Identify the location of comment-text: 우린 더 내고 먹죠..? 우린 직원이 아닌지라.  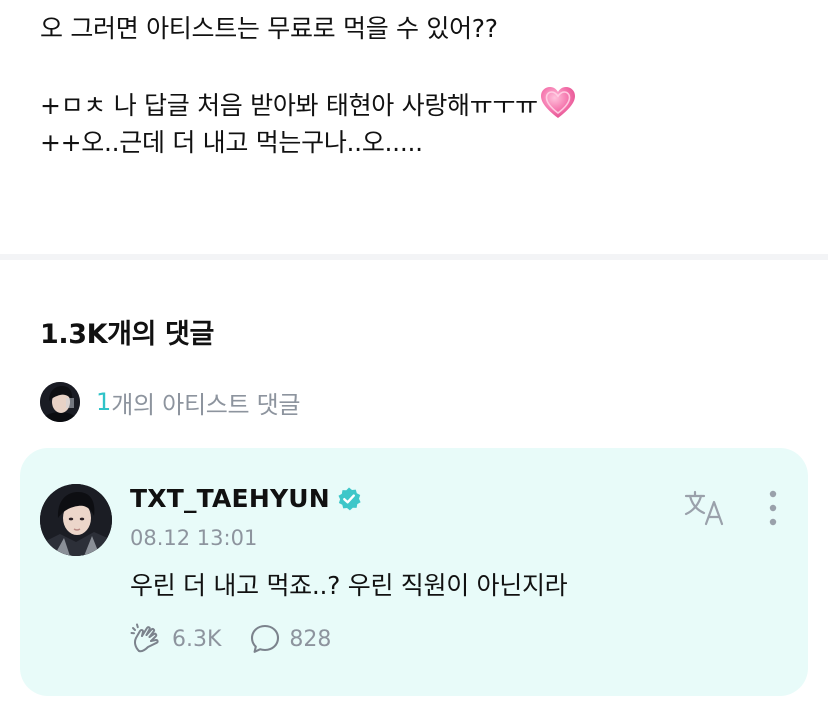
(349, 585).